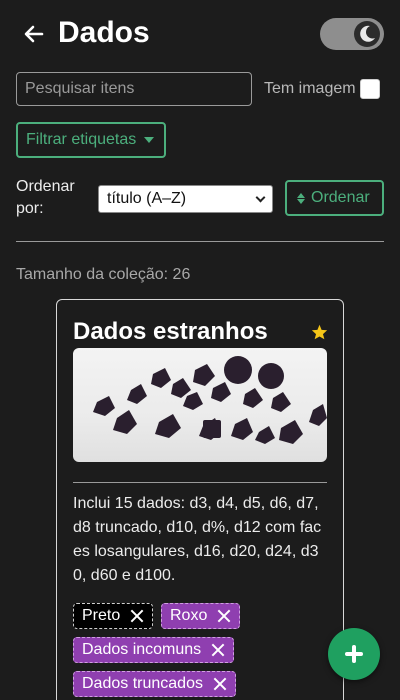 The image size is (400, 700). What do you see at coordinates (189, 615) in the screenshot?
I see `tag-label: Roxo` at bounding box center [189, 615].